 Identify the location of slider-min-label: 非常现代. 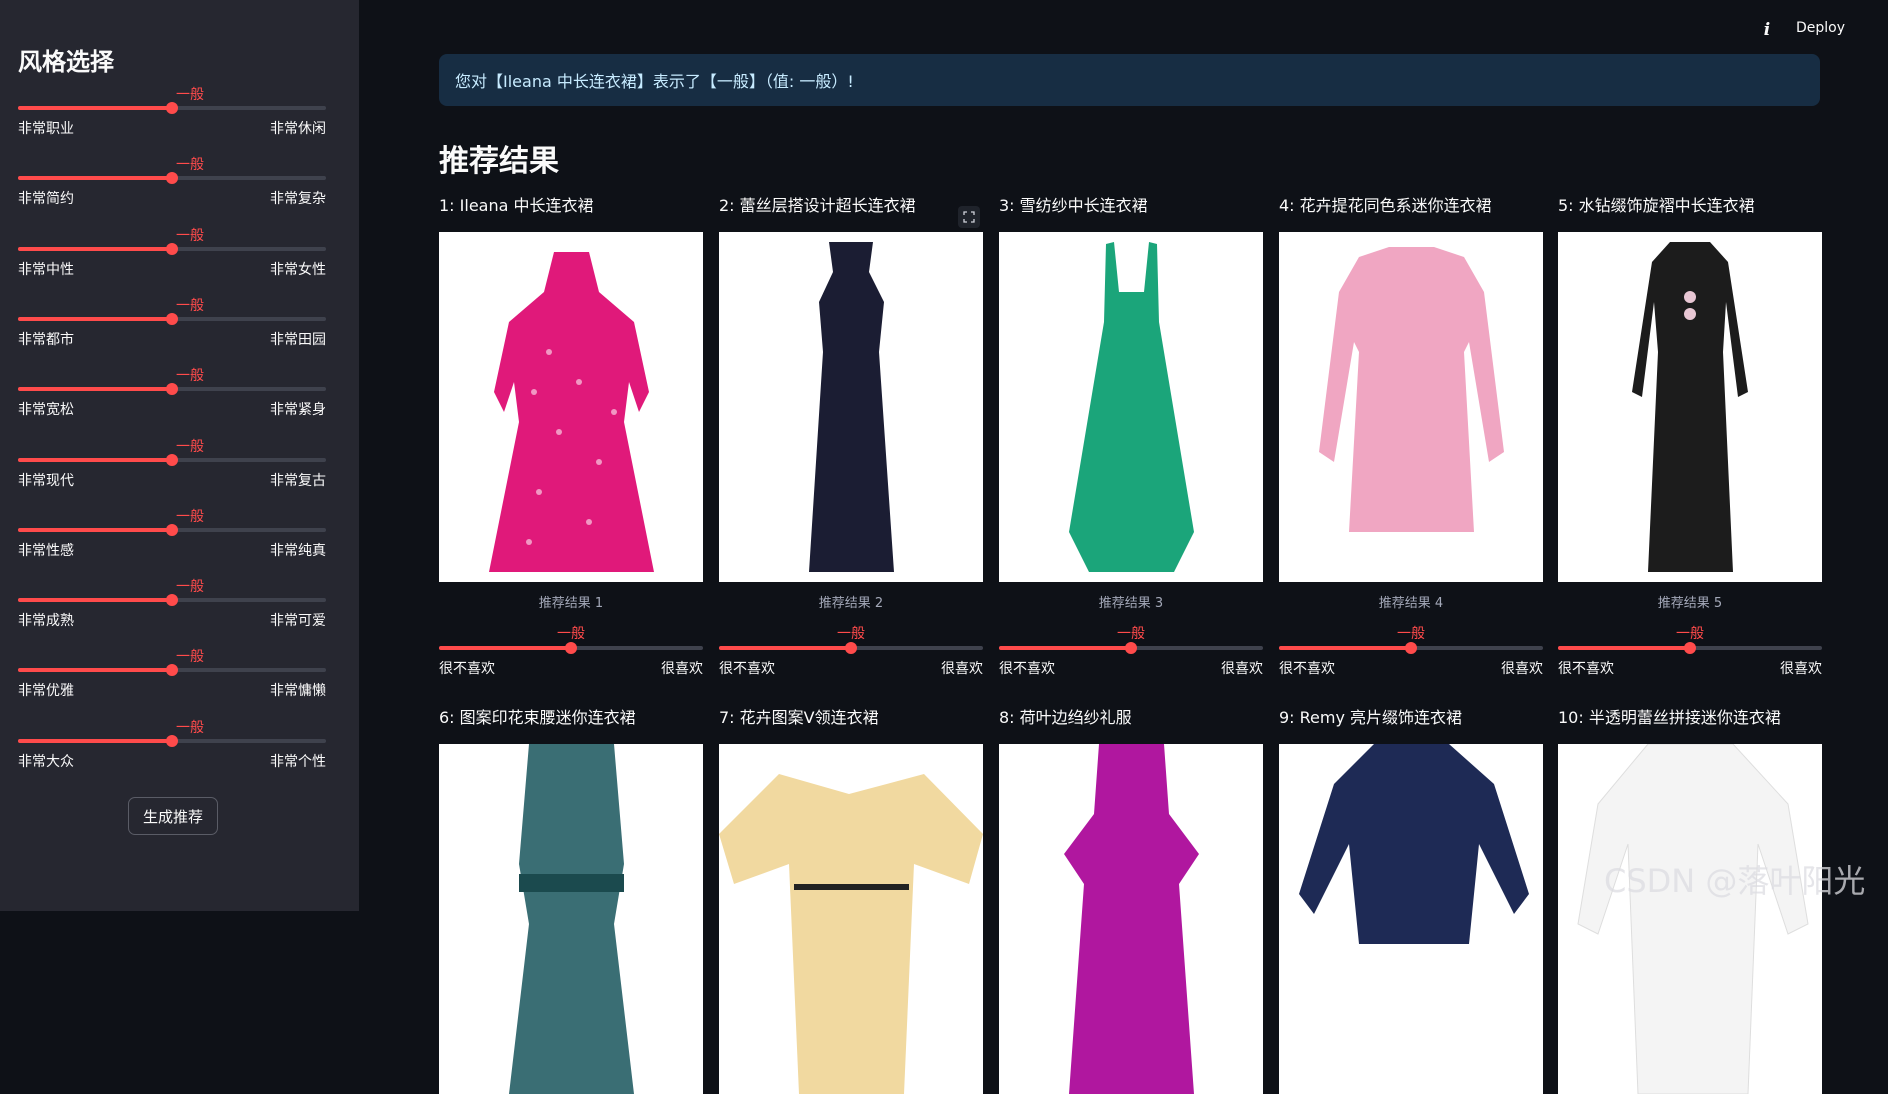
(46, 480).